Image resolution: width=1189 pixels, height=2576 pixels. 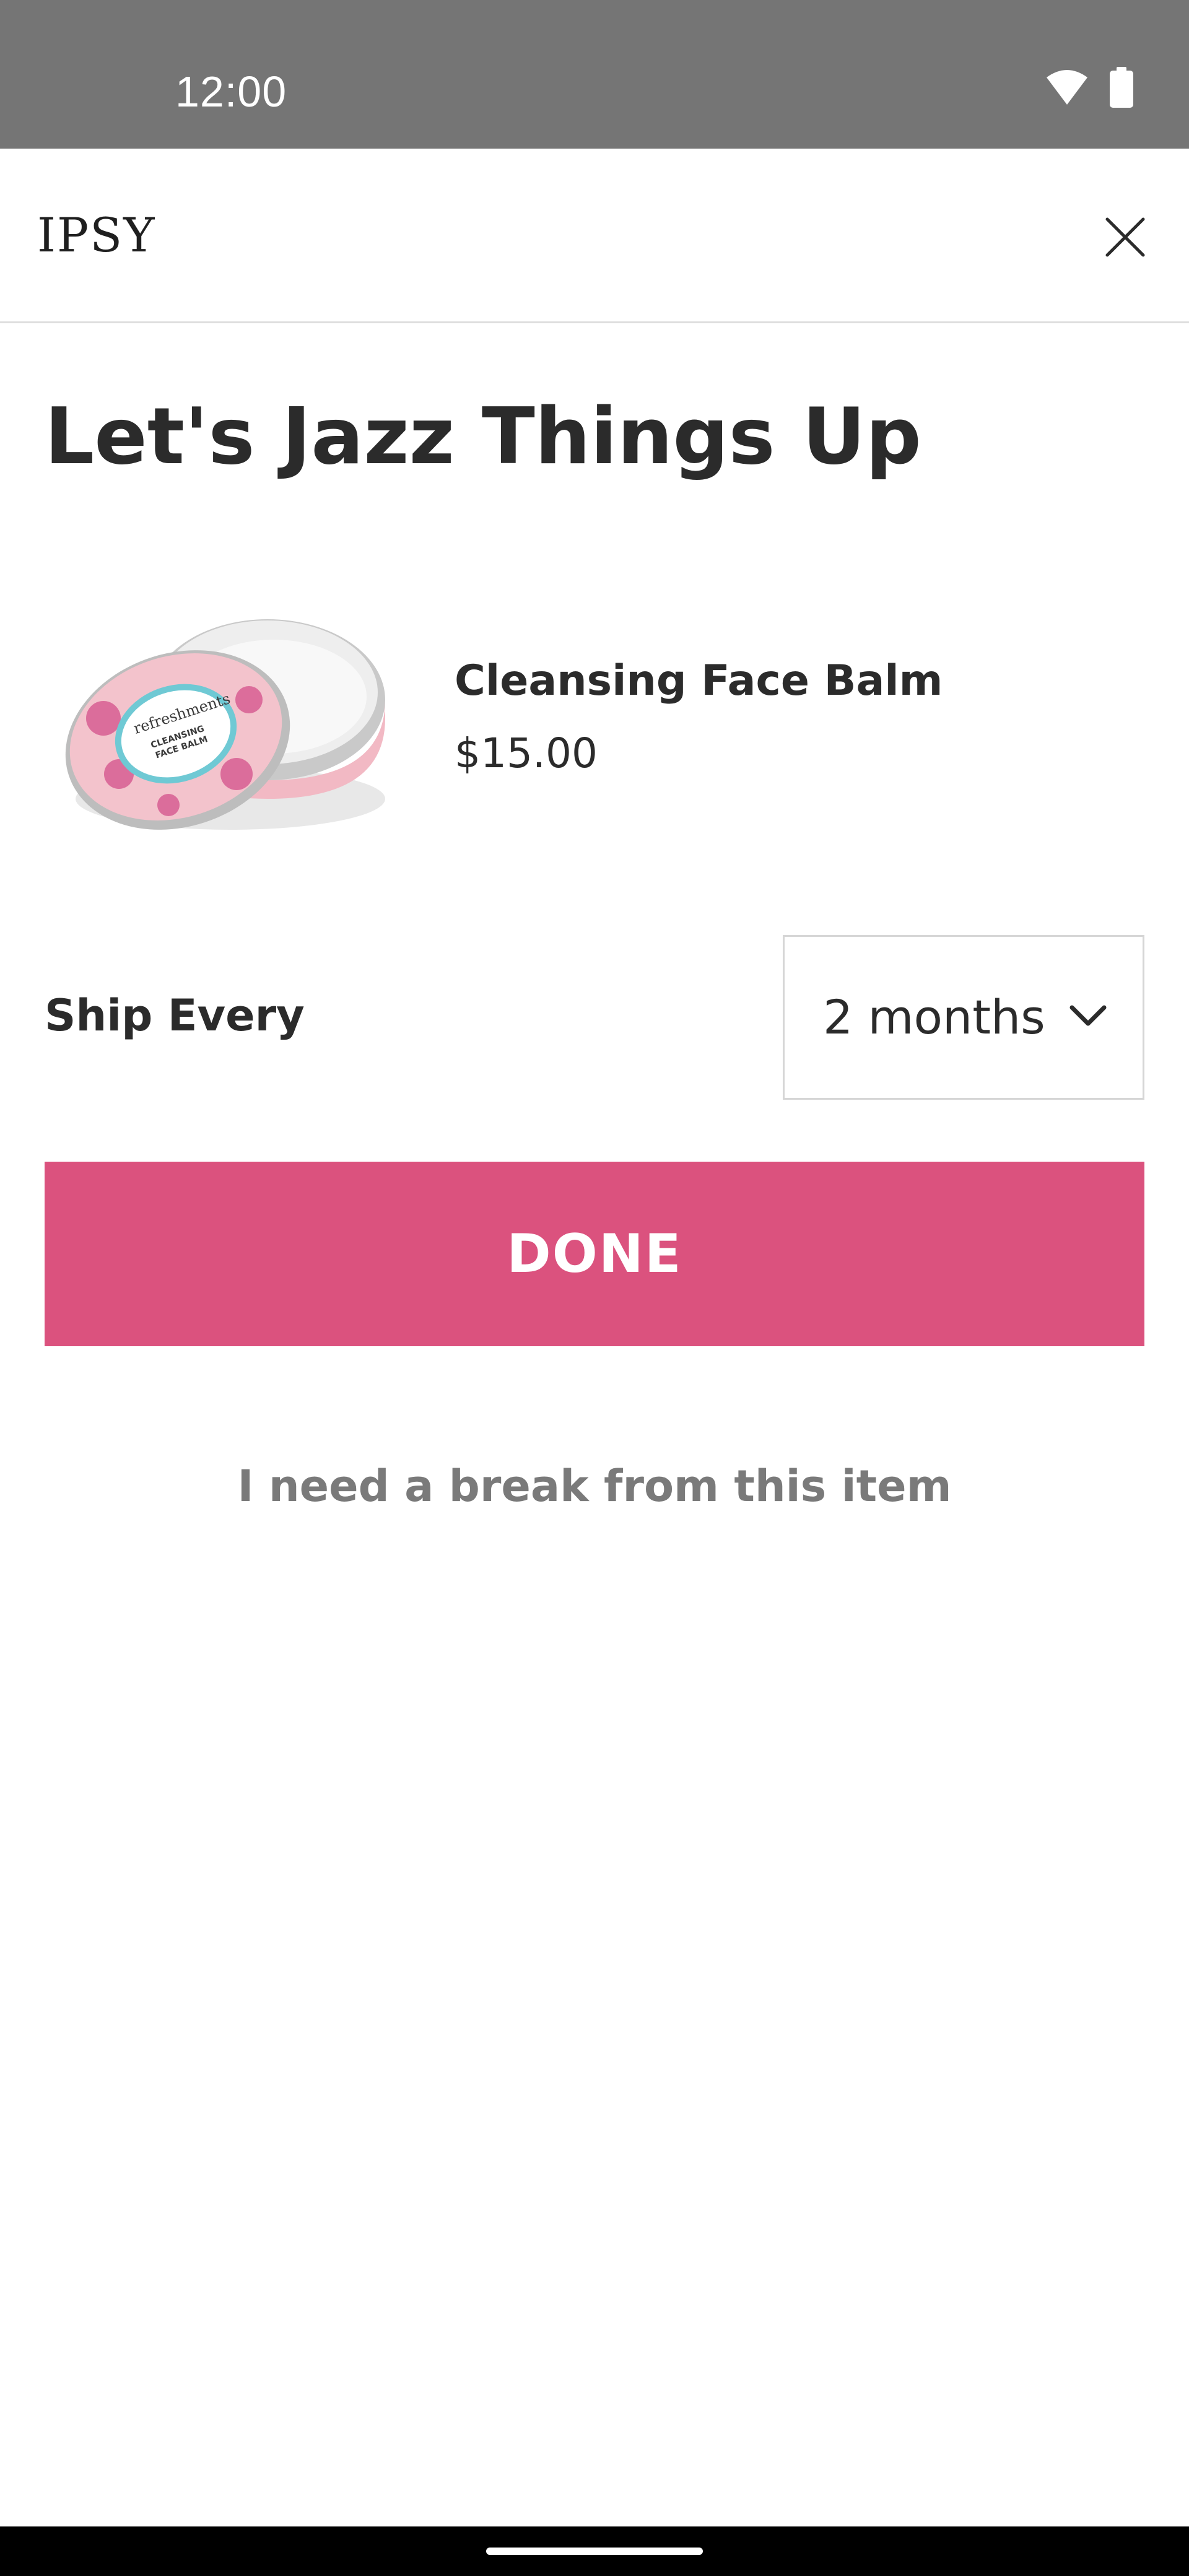 What do you see at coordinates (231, 91) in the screenshot?
I see `status-time: 12:00` at bounding box center [231, 91].